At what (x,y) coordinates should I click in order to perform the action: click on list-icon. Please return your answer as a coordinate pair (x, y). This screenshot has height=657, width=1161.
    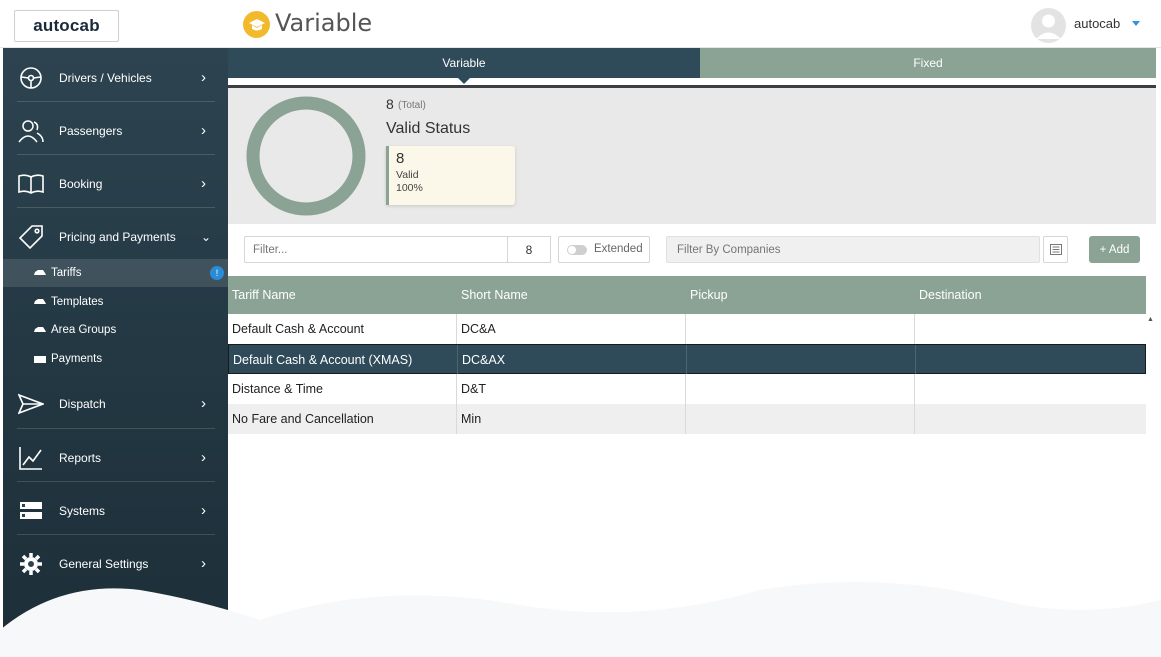
    Looking at the image, I should click on (1055, 249).